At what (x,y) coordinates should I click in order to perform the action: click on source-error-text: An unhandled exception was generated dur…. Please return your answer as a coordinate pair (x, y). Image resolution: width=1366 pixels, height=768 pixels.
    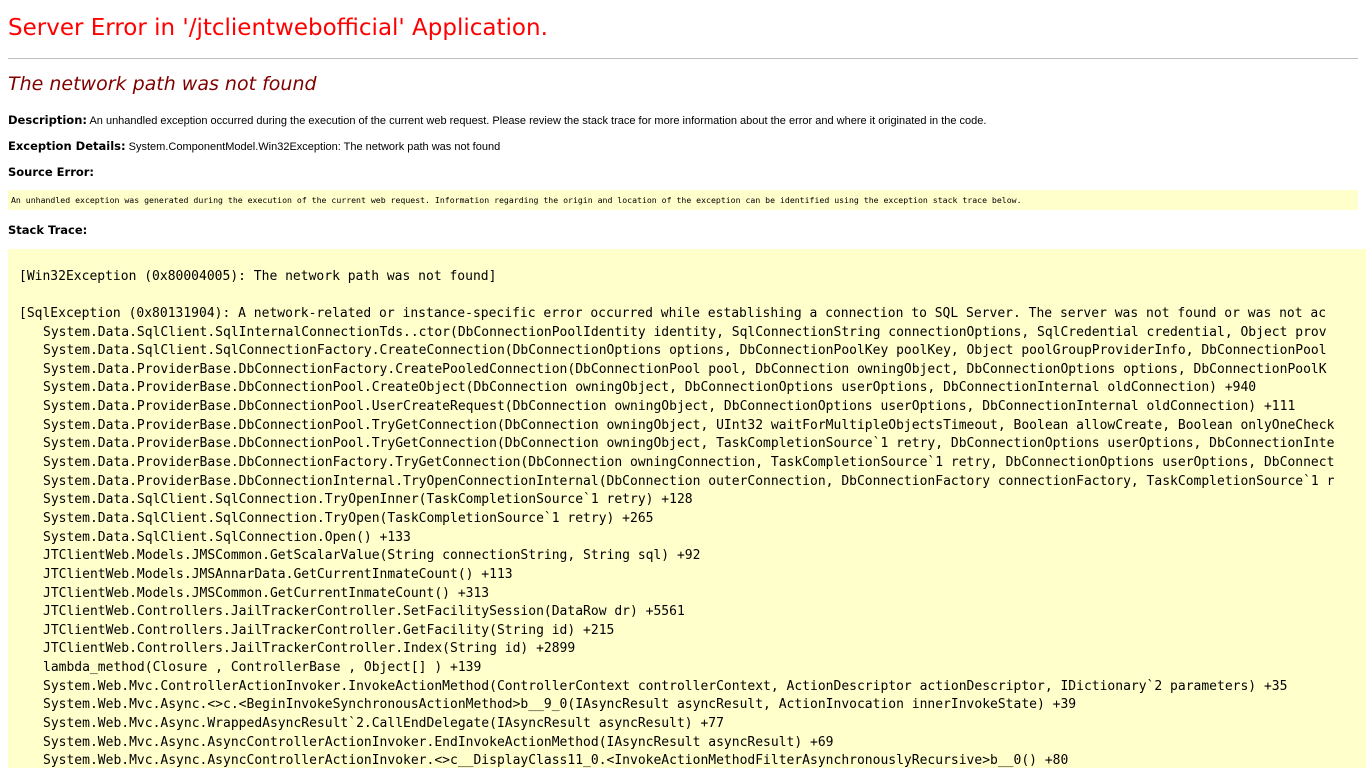
    Looking at the image, I should click on (516, 200).